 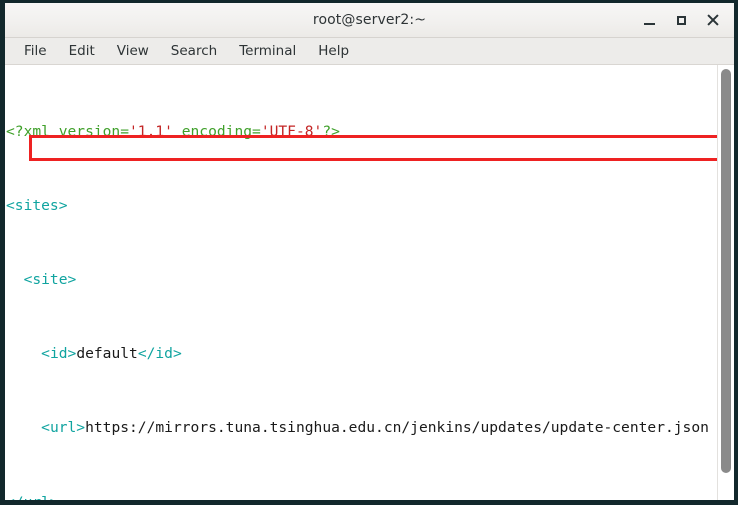 I want to click on xml-decl-part1: <?xml version=, so click(x=68, y=131).